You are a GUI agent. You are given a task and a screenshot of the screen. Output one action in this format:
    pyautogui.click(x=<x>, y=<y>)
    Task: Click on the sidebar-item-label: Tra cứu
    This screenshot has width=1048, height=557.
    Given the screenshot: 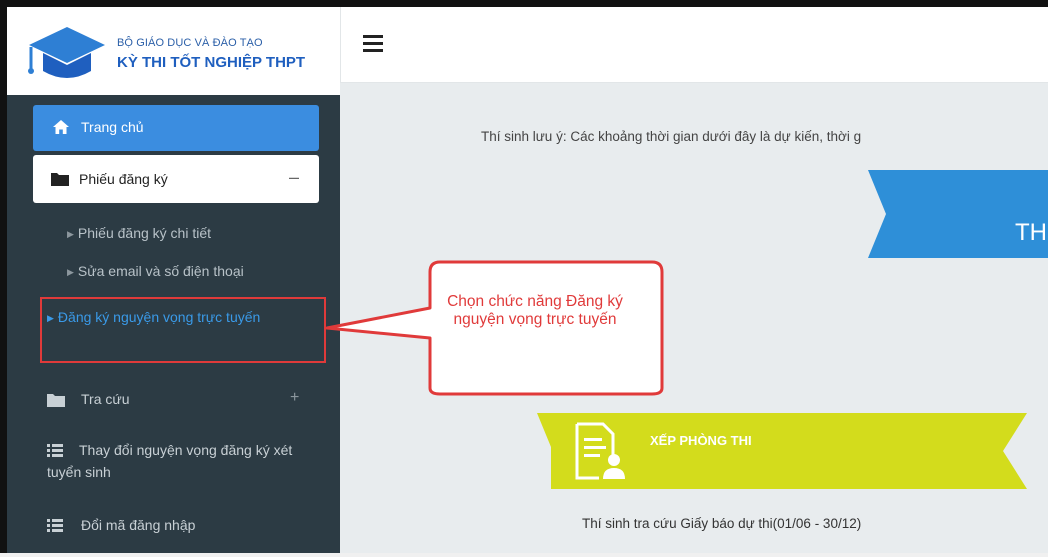 What is the action you would take?
    pyautogui.click(x=105, y=399)
    